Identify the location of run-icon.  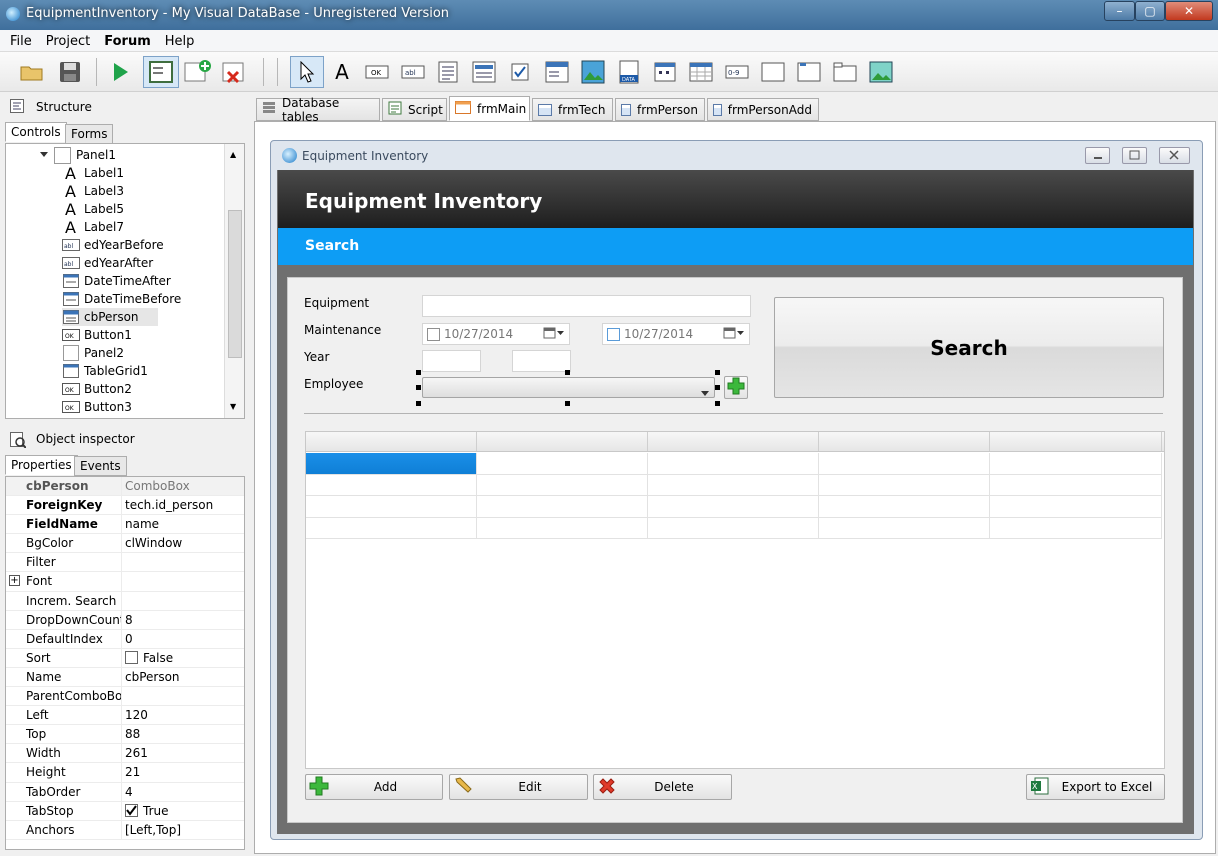
(120, 72).